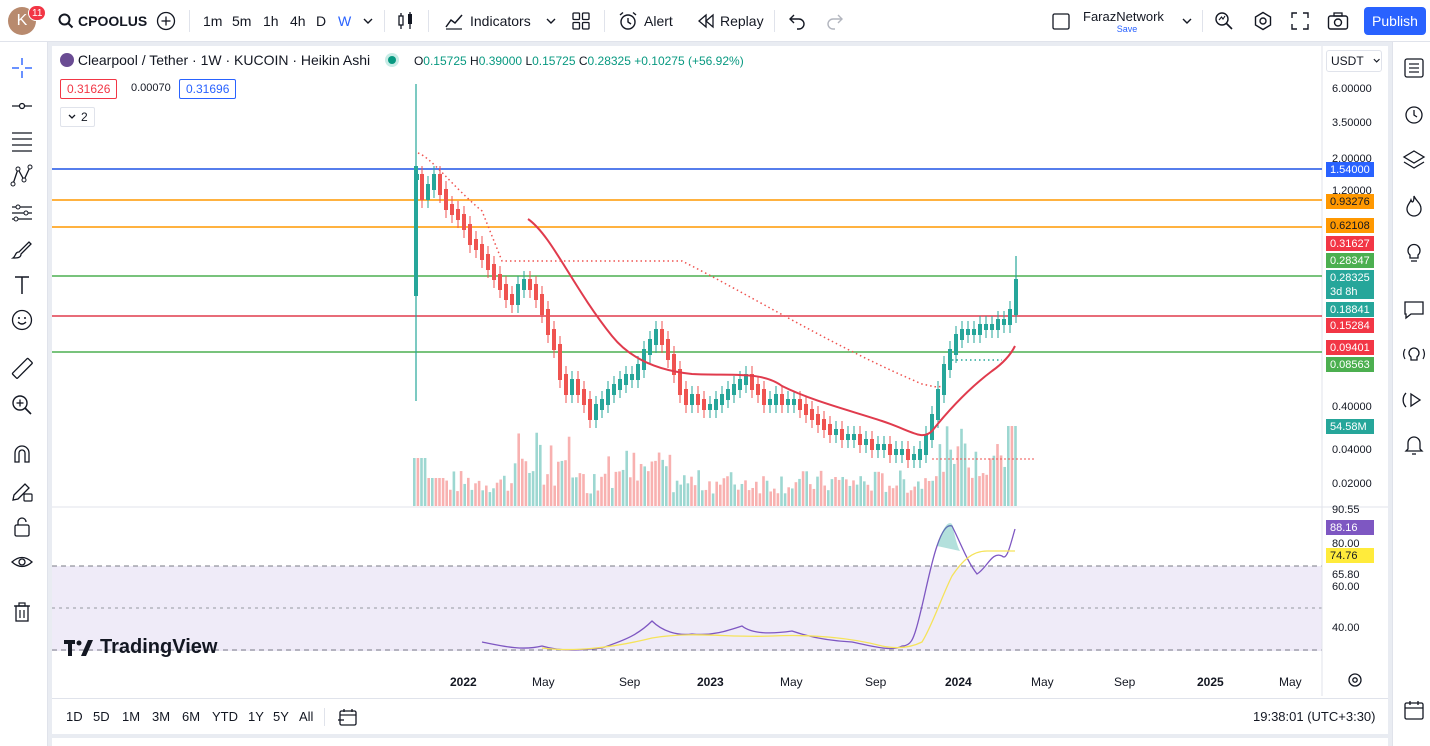  Describe the element at coordinates (22, 320) in the screenshot. I see `emoji-tool` at that location.